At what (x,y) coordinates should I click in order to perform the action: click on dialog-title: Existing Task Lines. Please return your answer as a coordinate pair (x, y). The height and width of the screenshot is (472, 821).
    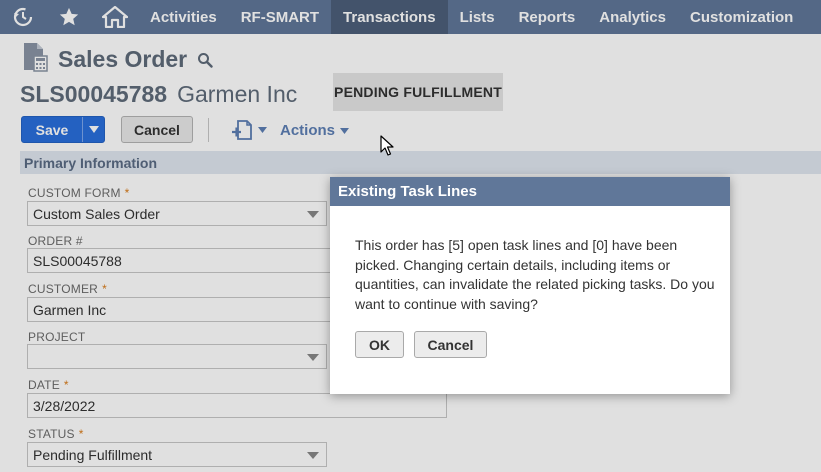
    Looking at the image, I should click on (530, 191).